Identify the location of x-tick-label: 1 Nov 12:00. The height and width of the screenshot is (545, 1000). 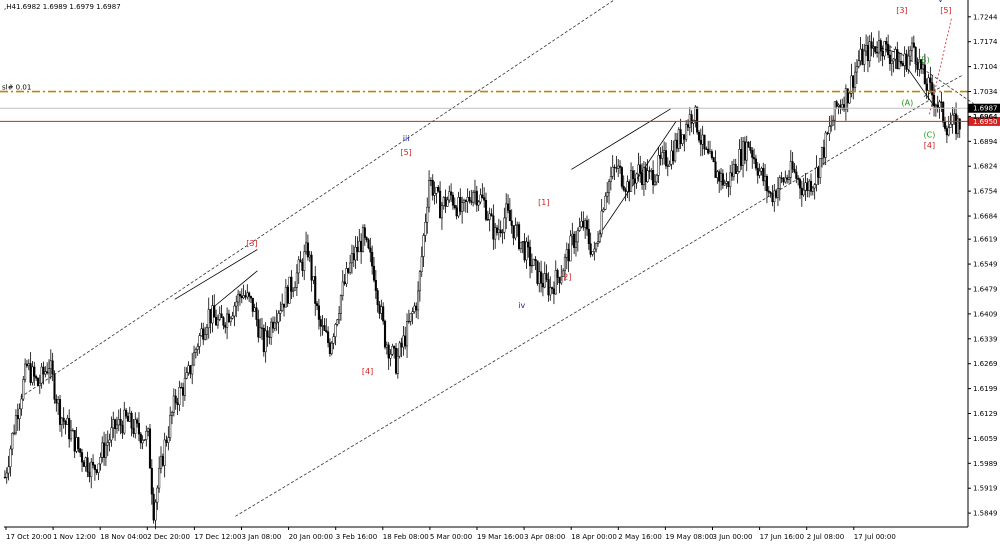
(74, 537).